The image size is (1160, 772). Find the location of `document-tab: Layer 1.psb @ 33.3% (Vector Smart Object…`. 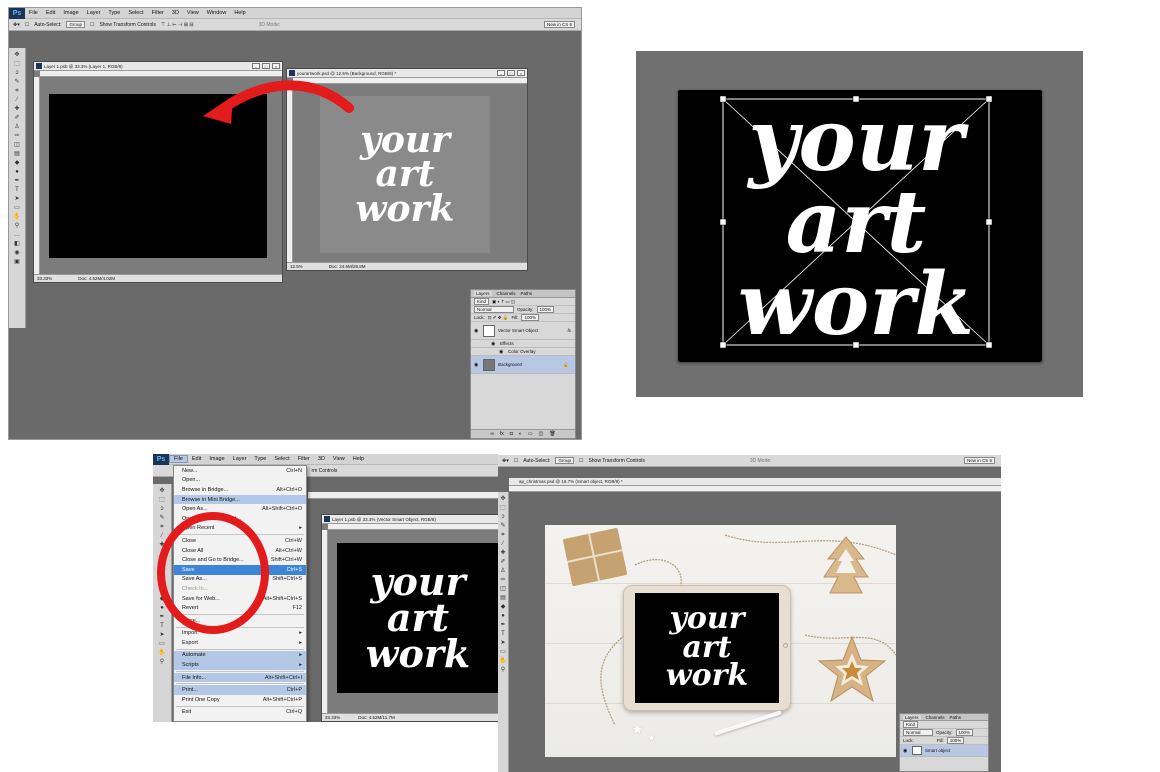

document-tab: Layer 1.psb @ 33.3% (Vector Smart Object… is located at coordinates (410, 519).